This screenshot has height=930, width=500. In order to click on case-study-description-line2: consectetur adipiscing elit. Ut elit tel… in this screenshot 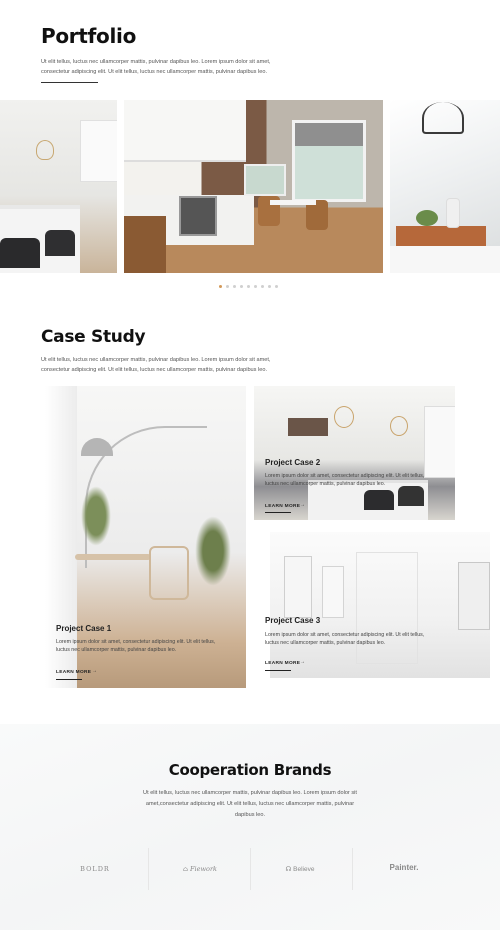, I will do `click(154, 370)`.